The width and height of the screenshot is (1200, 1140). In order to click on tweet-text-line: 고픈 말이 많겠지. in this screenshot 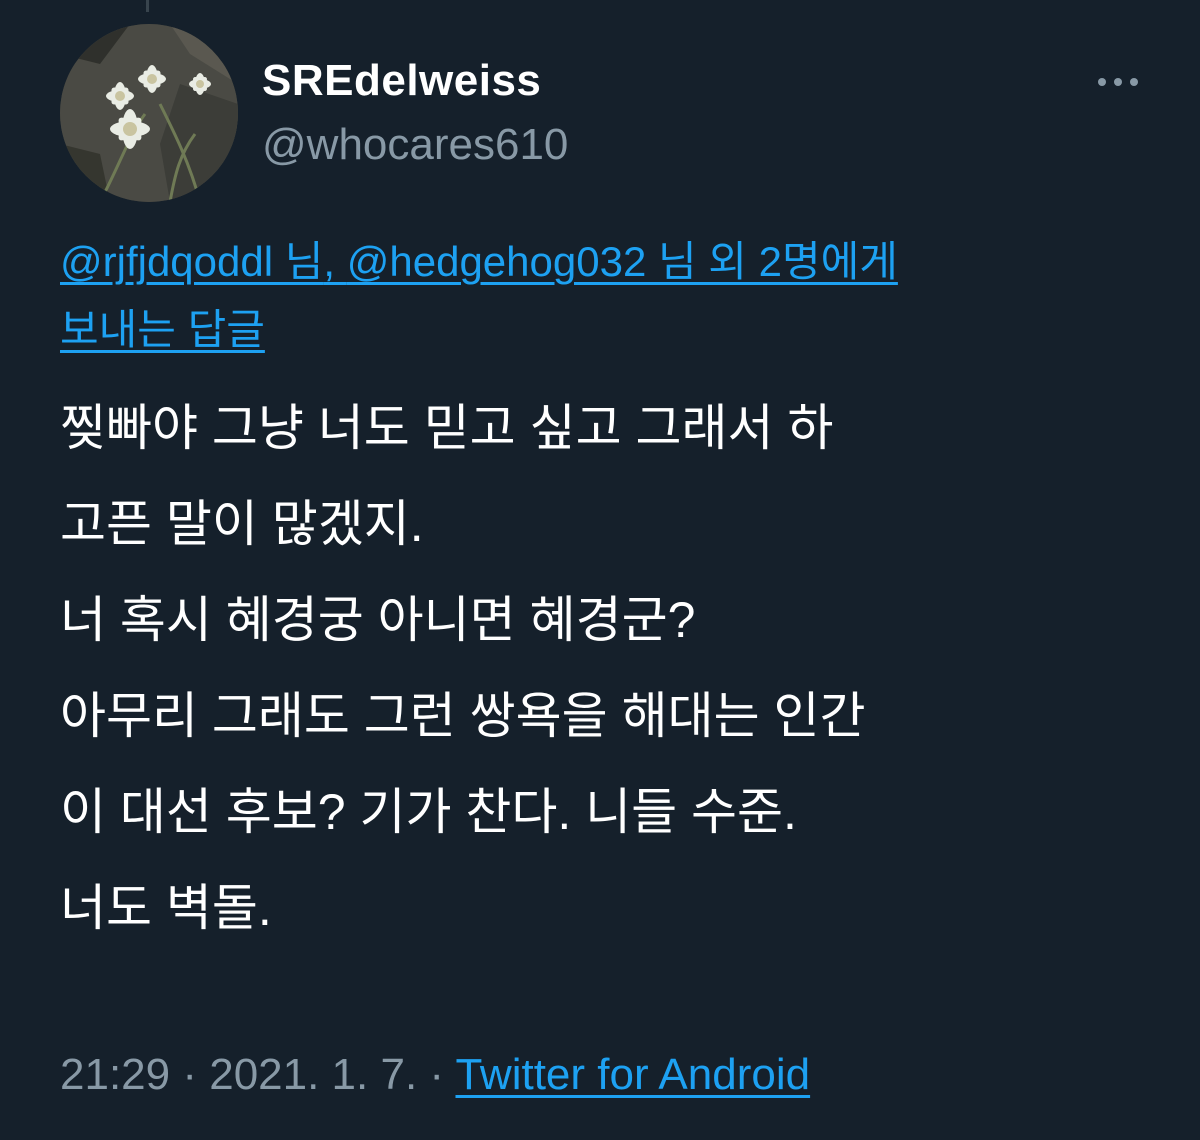, I will do `click(242, 524)`.